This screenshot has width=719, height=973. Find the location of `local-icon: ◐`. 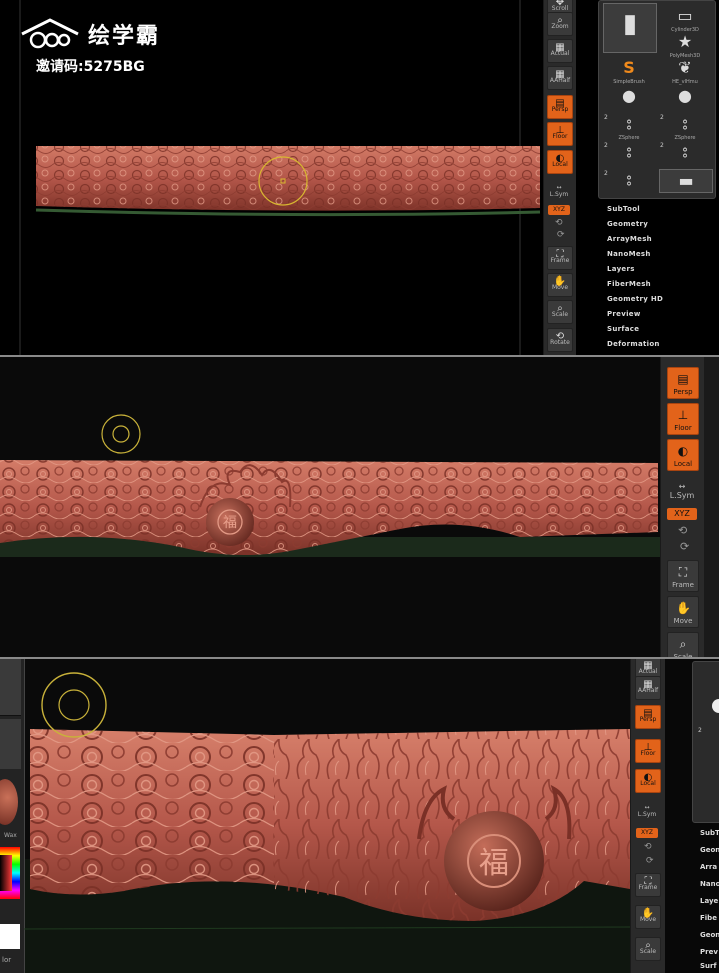

local-icon: ◐ is located at coordinates (648, 777).